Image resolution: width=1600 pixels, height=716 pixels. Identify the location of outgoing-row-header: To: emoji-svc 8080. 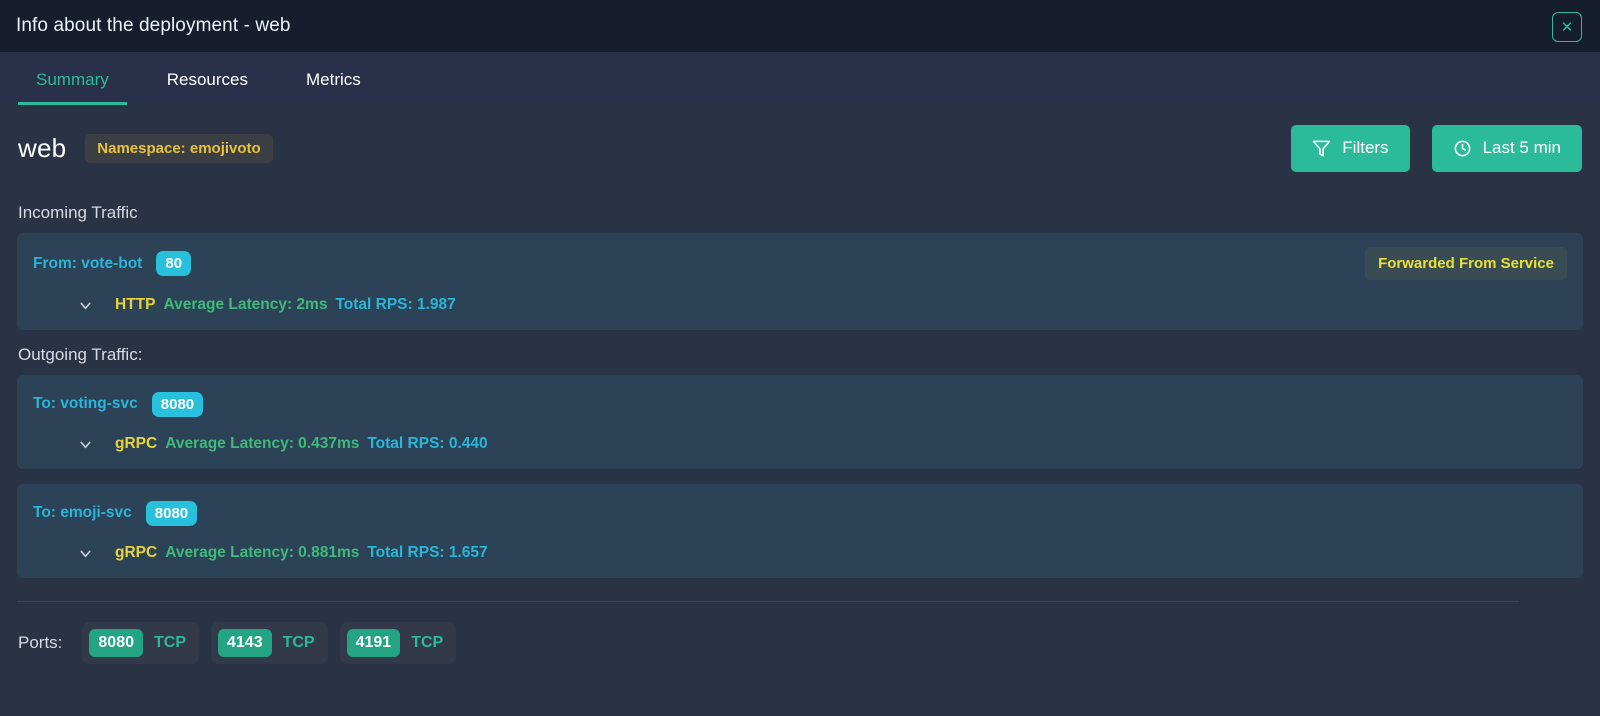
(800, 513).